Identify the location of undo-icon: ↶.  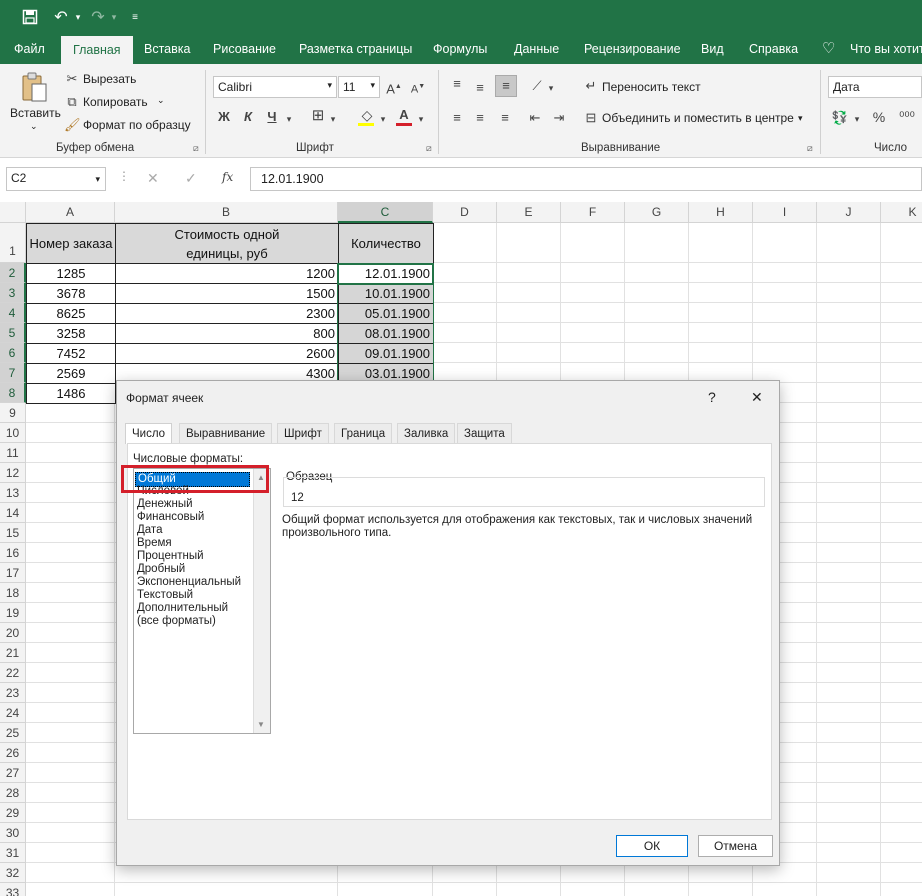
(61, 17).